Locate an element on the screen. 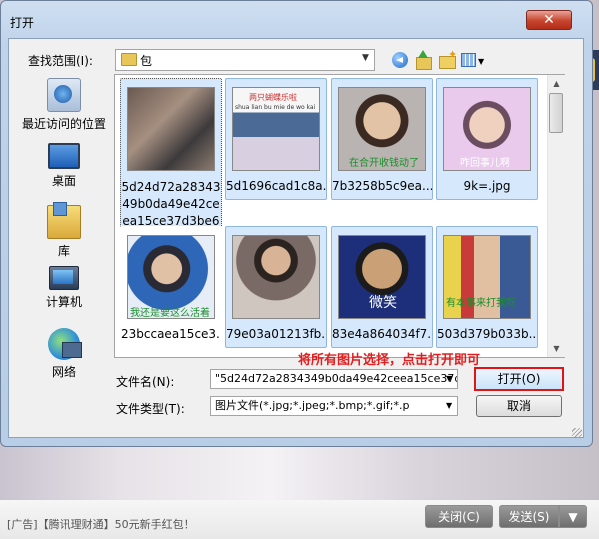  place-label: 最近访问的位置 is located at coordinates (63, 124).